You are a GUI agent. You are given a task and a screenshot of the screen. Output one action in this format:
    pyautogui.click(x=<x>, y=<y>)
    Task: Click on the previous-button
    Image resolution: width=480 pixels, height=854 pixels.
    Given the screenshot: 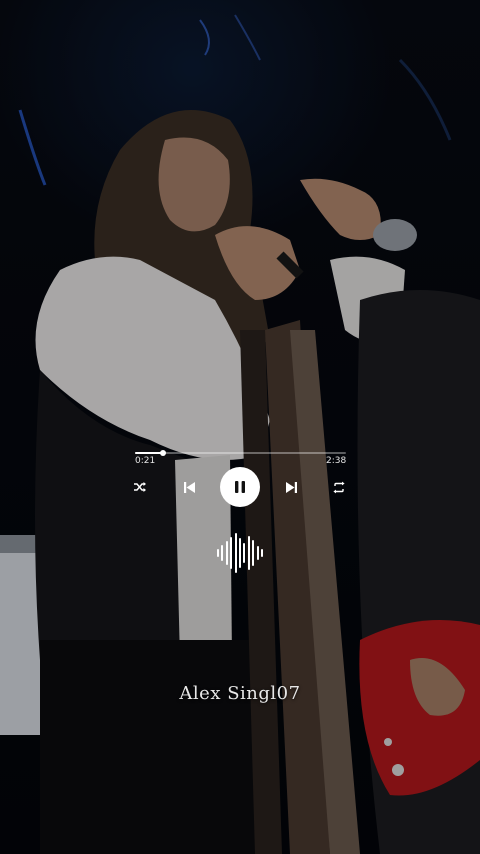 What is the action you would take?
    pyautogui.click(x=189, y=487)
    